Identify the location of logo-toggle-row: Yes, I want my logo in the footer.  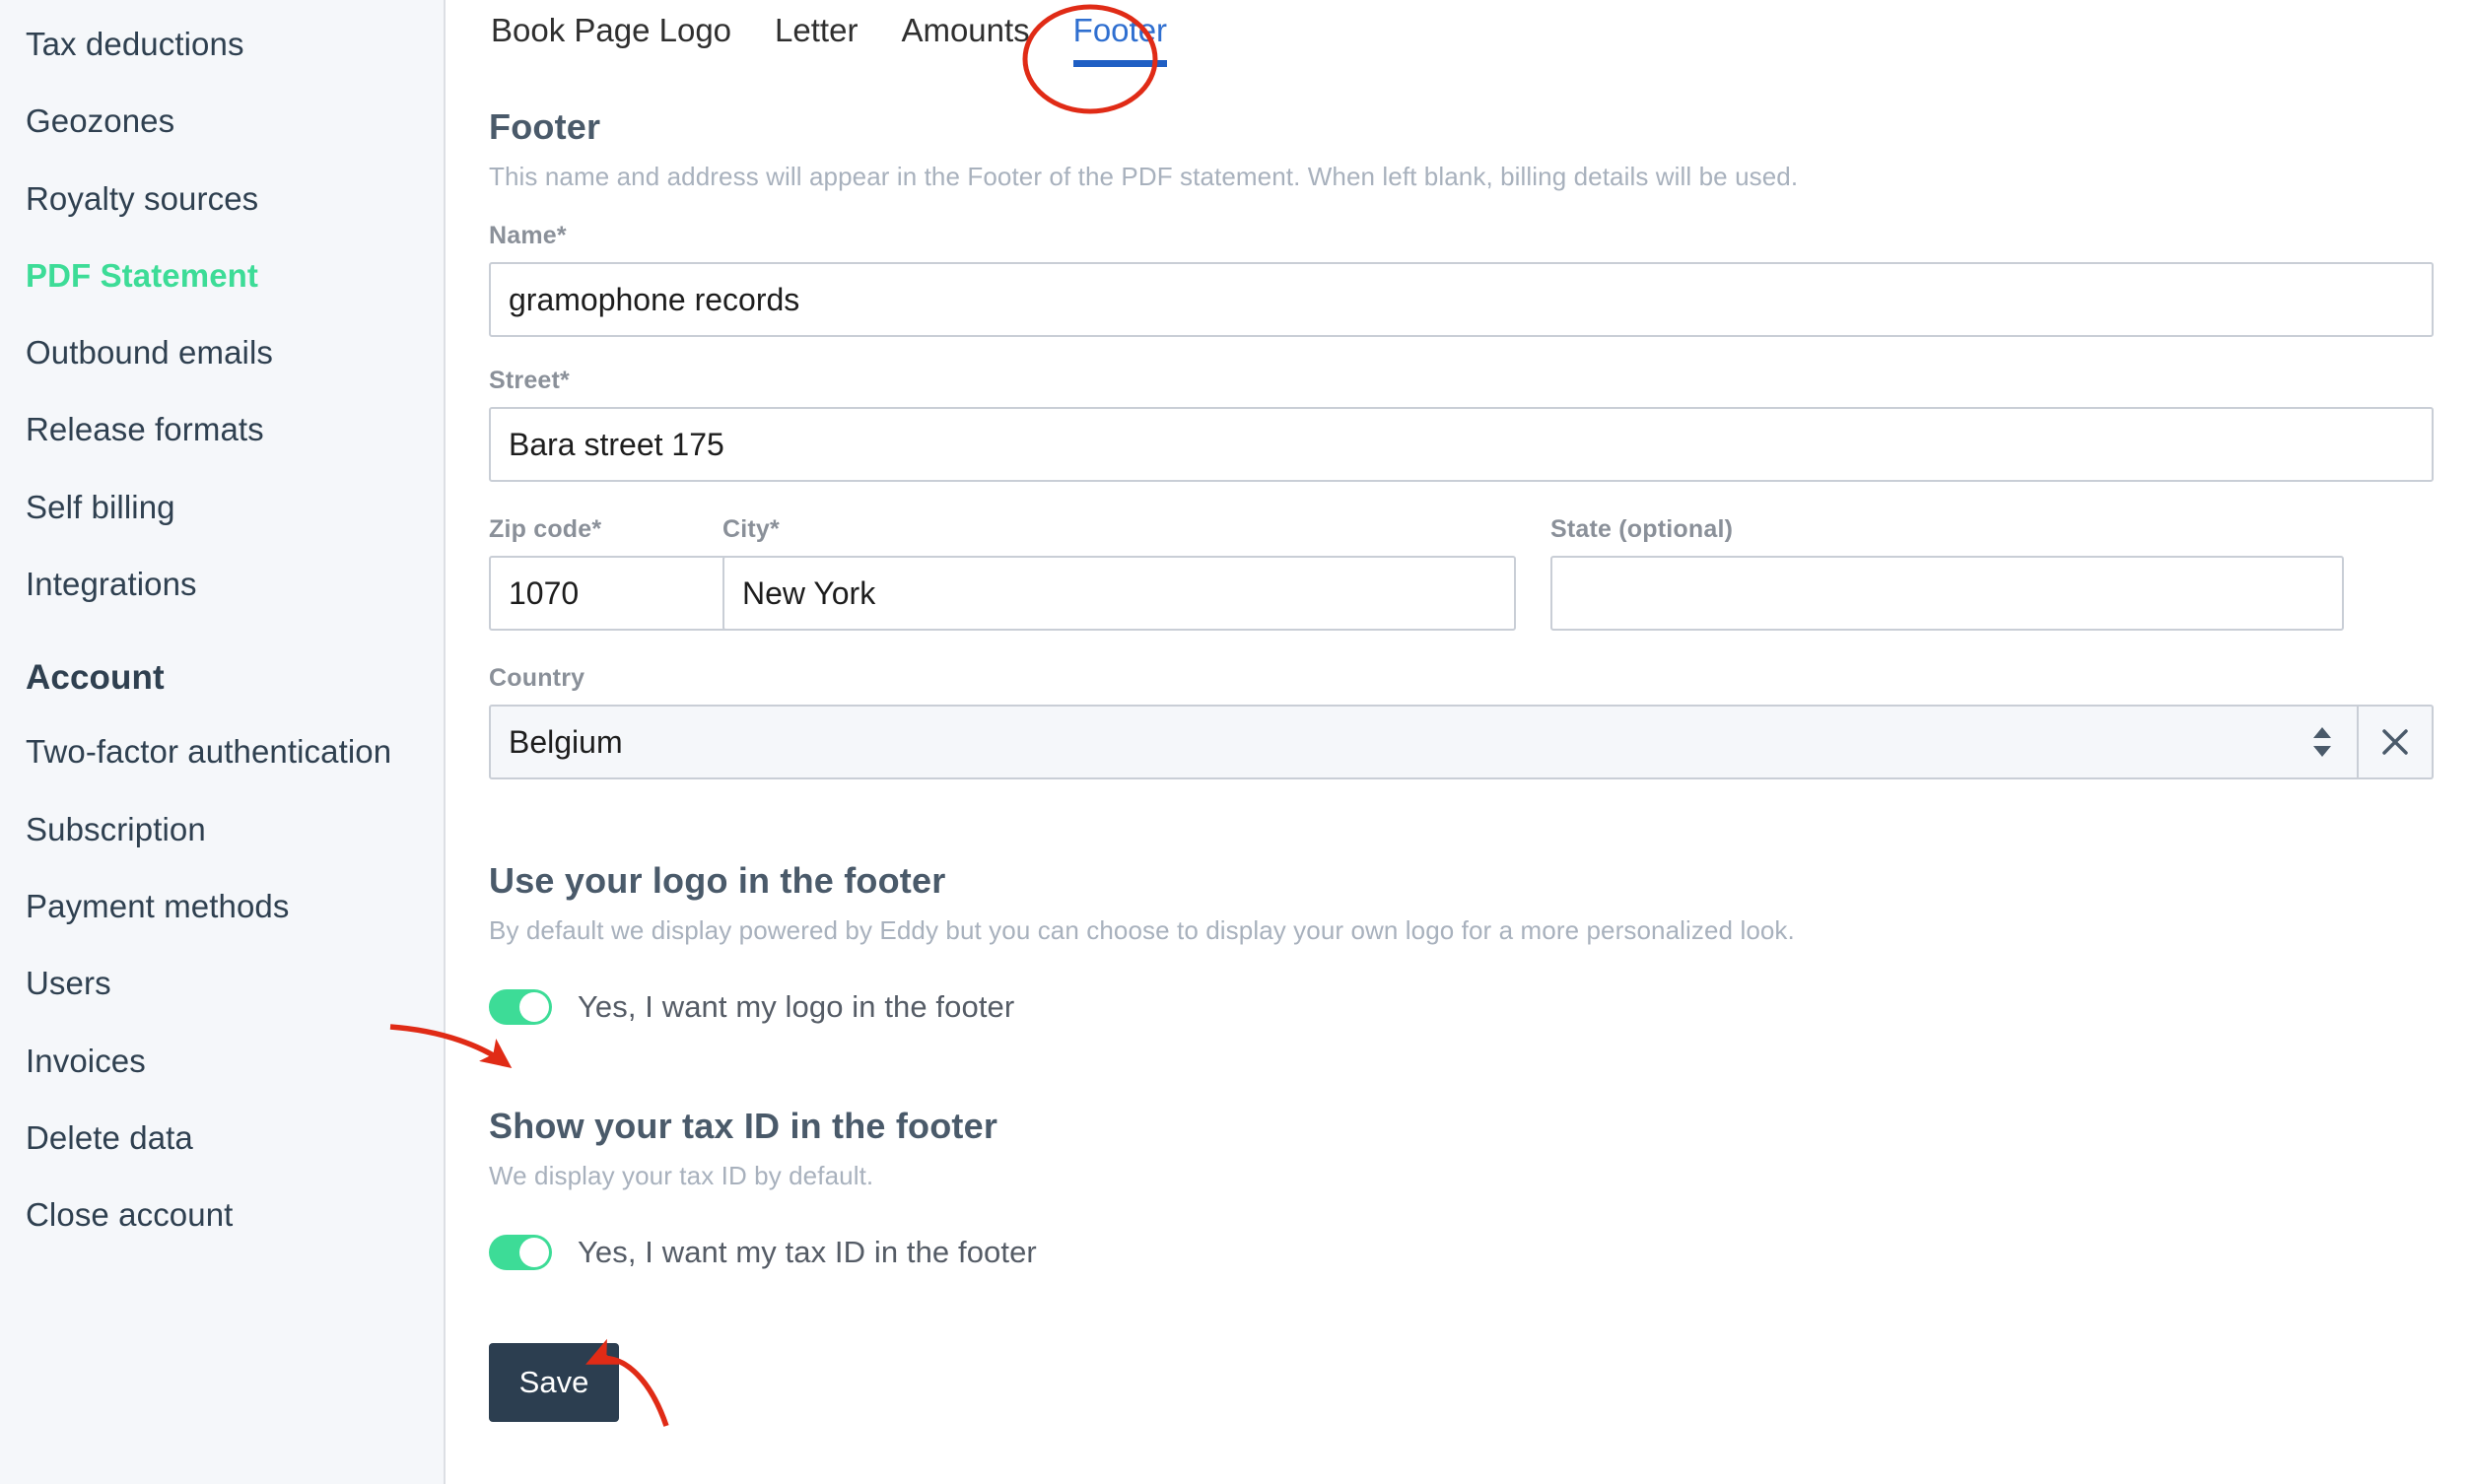
(1481, 1007).